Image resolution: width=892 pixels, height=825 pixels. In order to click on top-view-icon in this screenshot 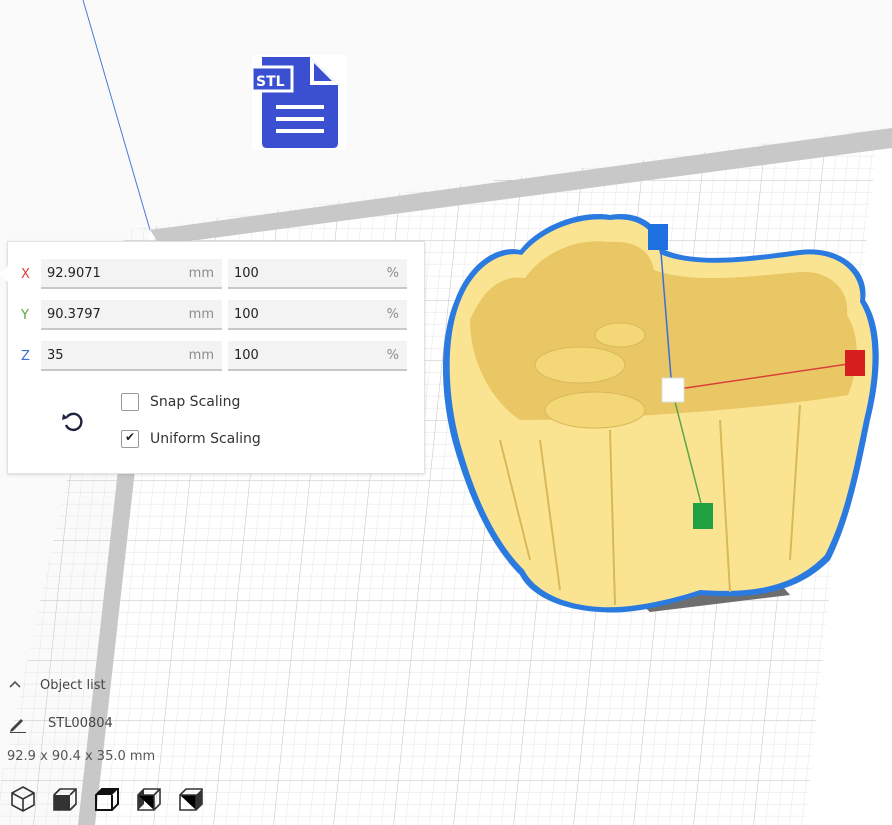, I will do `click(107, 799)`.